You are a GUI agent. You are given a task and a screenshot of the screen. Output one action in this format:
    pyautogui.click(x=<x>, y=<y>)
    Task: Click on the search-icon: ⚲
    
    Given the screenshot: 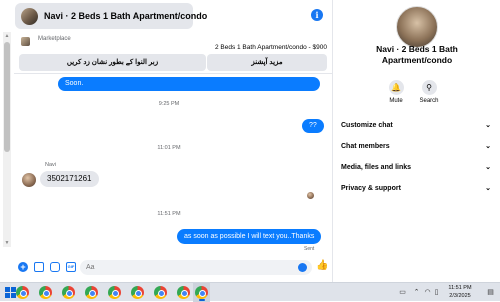 What is the action you would take?
    pyautogui.click(x=429, y=87)
    